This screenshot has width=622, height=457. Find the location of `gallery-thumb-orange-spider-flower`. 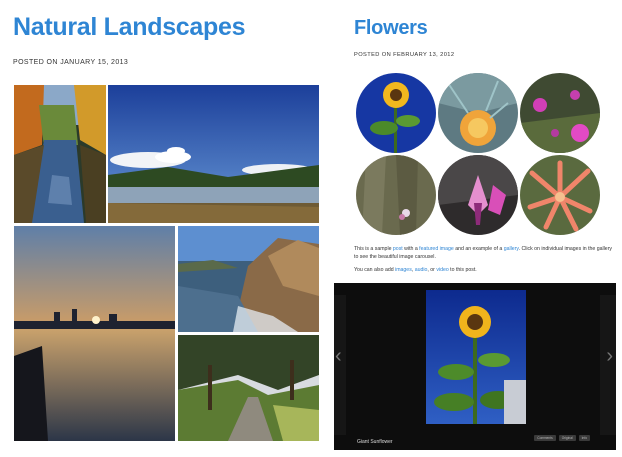

gallery-thumb-orange-spider-flower is located at coordinates (560, 195).